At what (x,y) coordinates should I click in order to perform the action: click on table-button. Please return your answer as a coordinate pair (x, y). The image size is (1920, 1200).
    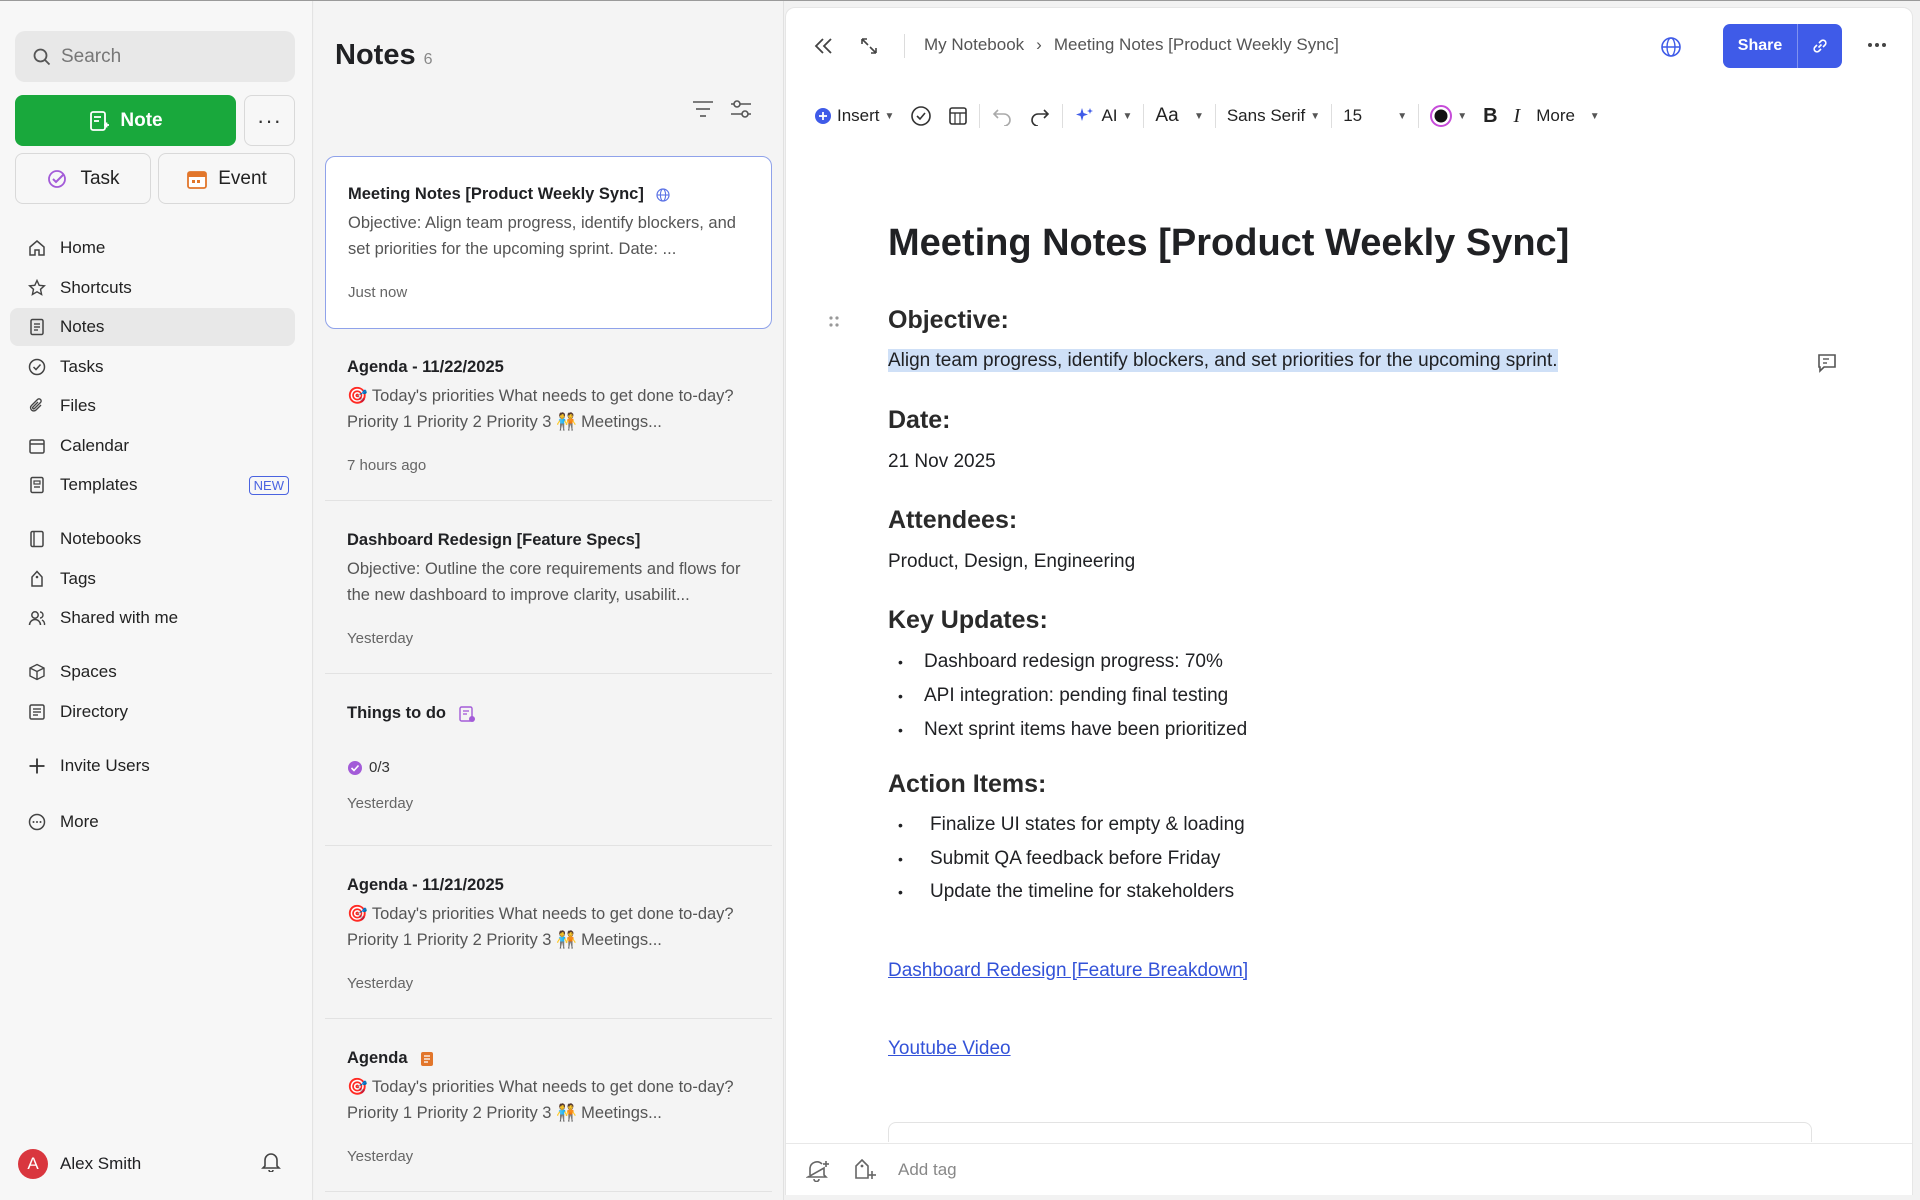
    Looking at the image, I should click on (958, 116).